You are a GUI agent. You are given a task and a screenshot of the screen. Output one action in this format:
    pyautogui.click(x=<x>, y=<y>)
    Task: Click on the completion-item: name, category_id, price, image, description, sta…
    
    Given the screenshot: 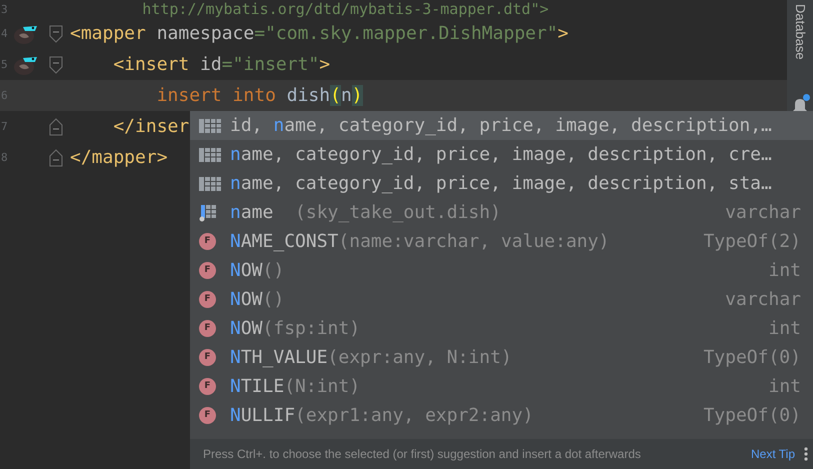 What is the action you would take?
    pyautogui.click(x=501, y=183)
    